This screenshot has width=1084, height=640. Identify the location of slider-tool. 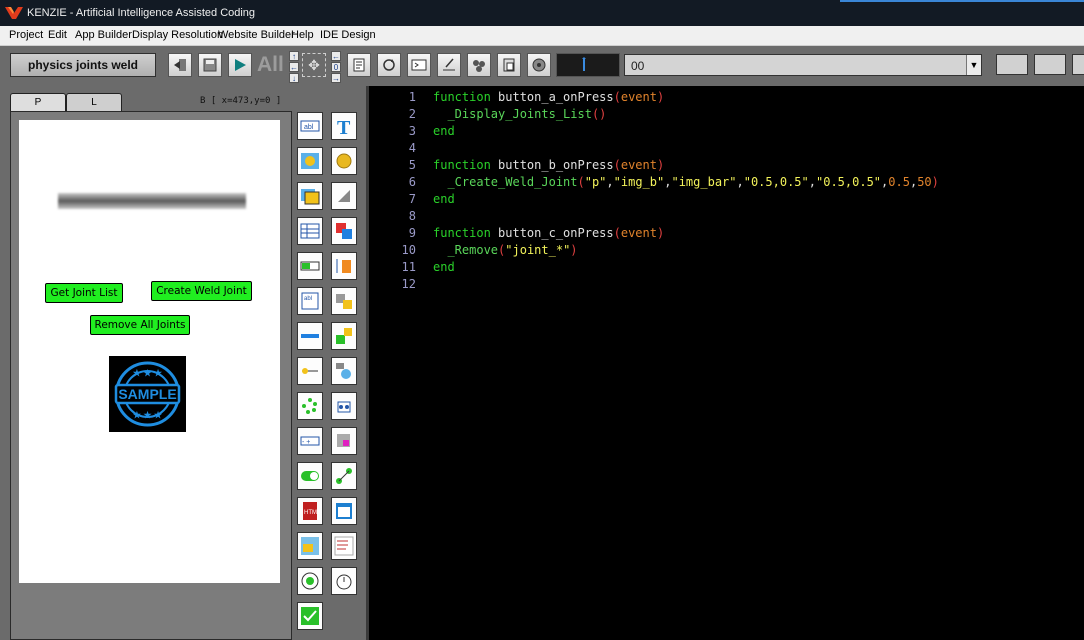
(310, 336).